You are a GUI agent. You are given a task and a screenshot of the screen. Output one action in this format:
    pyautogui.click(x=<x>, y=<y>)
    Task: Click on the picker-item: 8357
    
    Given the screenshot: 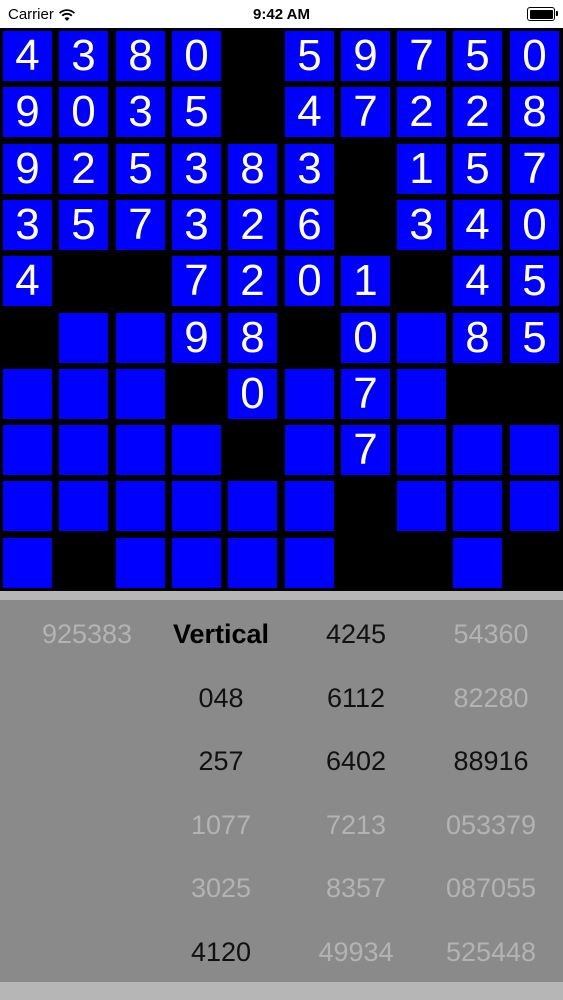 What is the action you would take?
    pyautogui.click(x=356, y=888)
    